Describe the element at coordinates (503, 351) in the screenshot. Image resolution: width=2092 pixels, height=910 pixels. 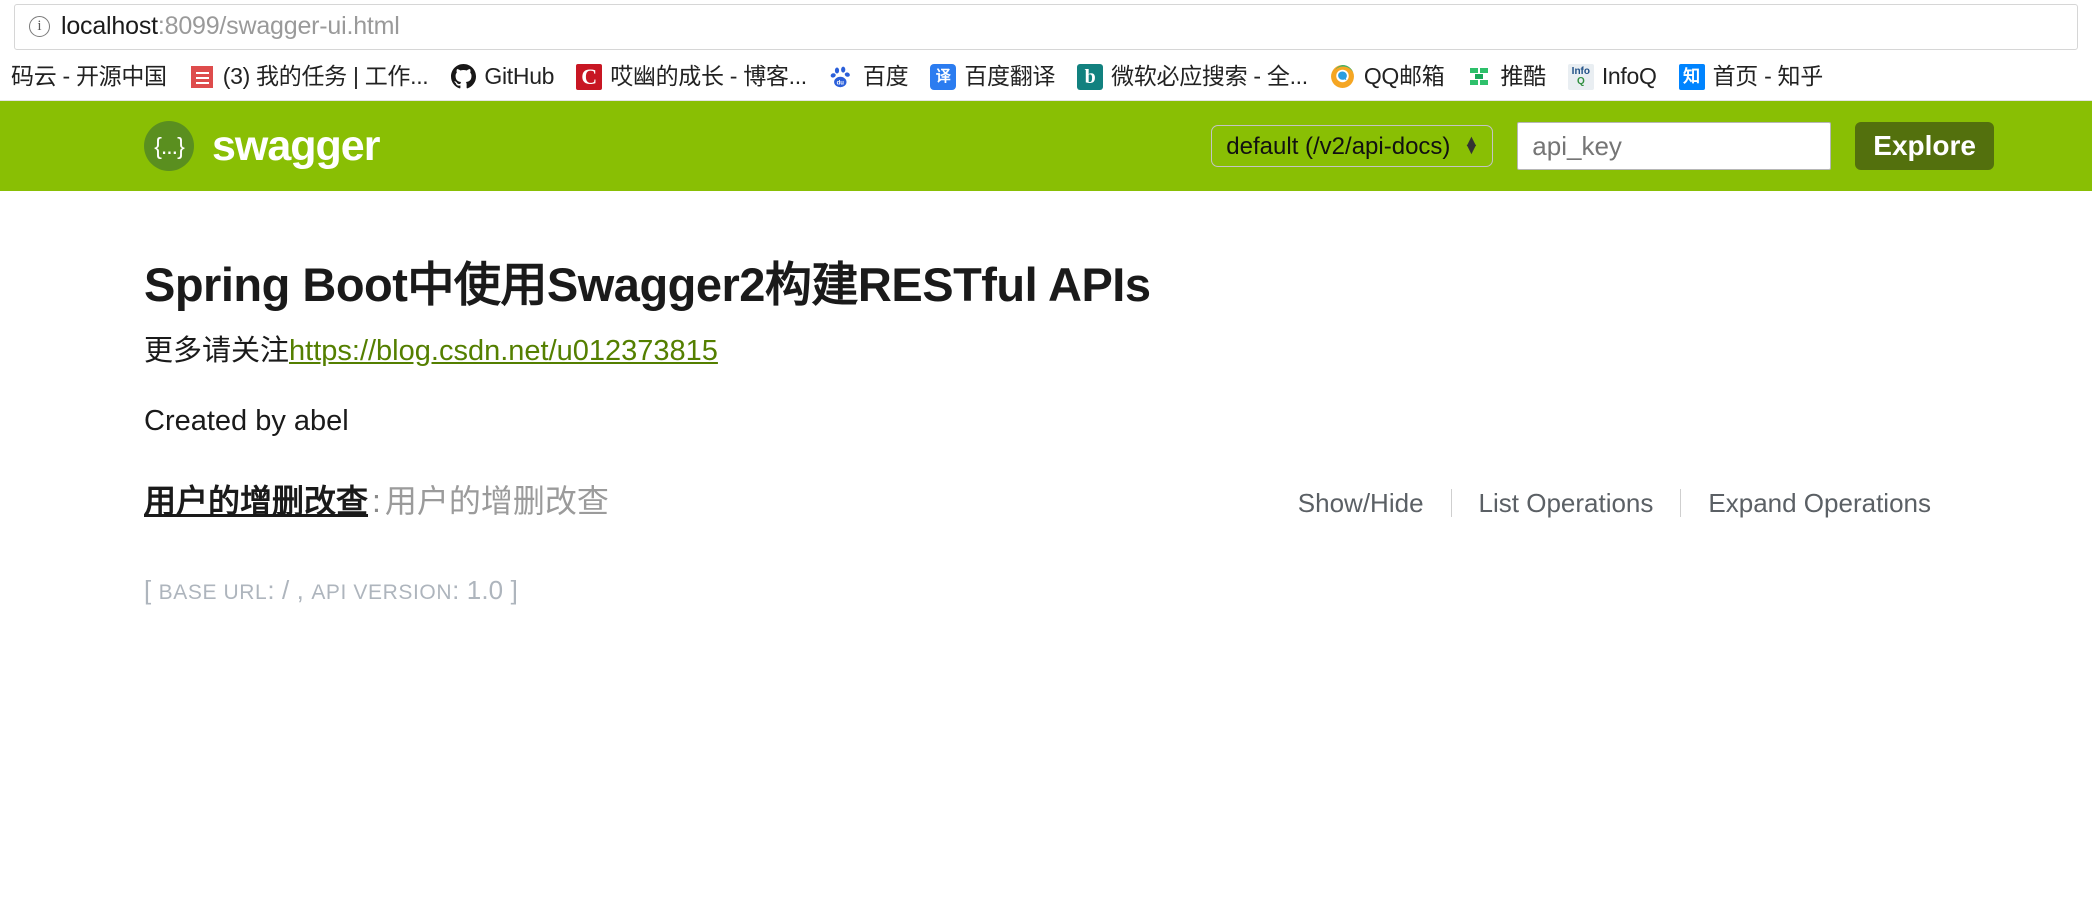
I see `api-description-link: https://blog.csdn.net/u012373815` at that location.